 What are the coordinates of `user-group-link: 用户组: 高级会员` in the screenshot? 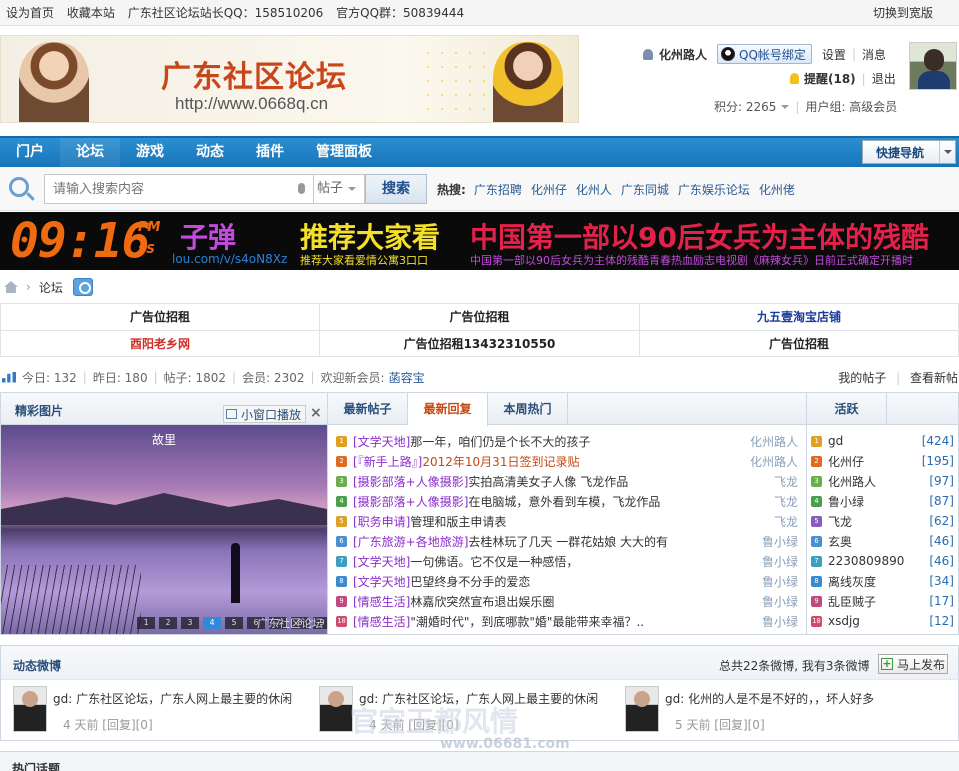 It's located at (851, 106).